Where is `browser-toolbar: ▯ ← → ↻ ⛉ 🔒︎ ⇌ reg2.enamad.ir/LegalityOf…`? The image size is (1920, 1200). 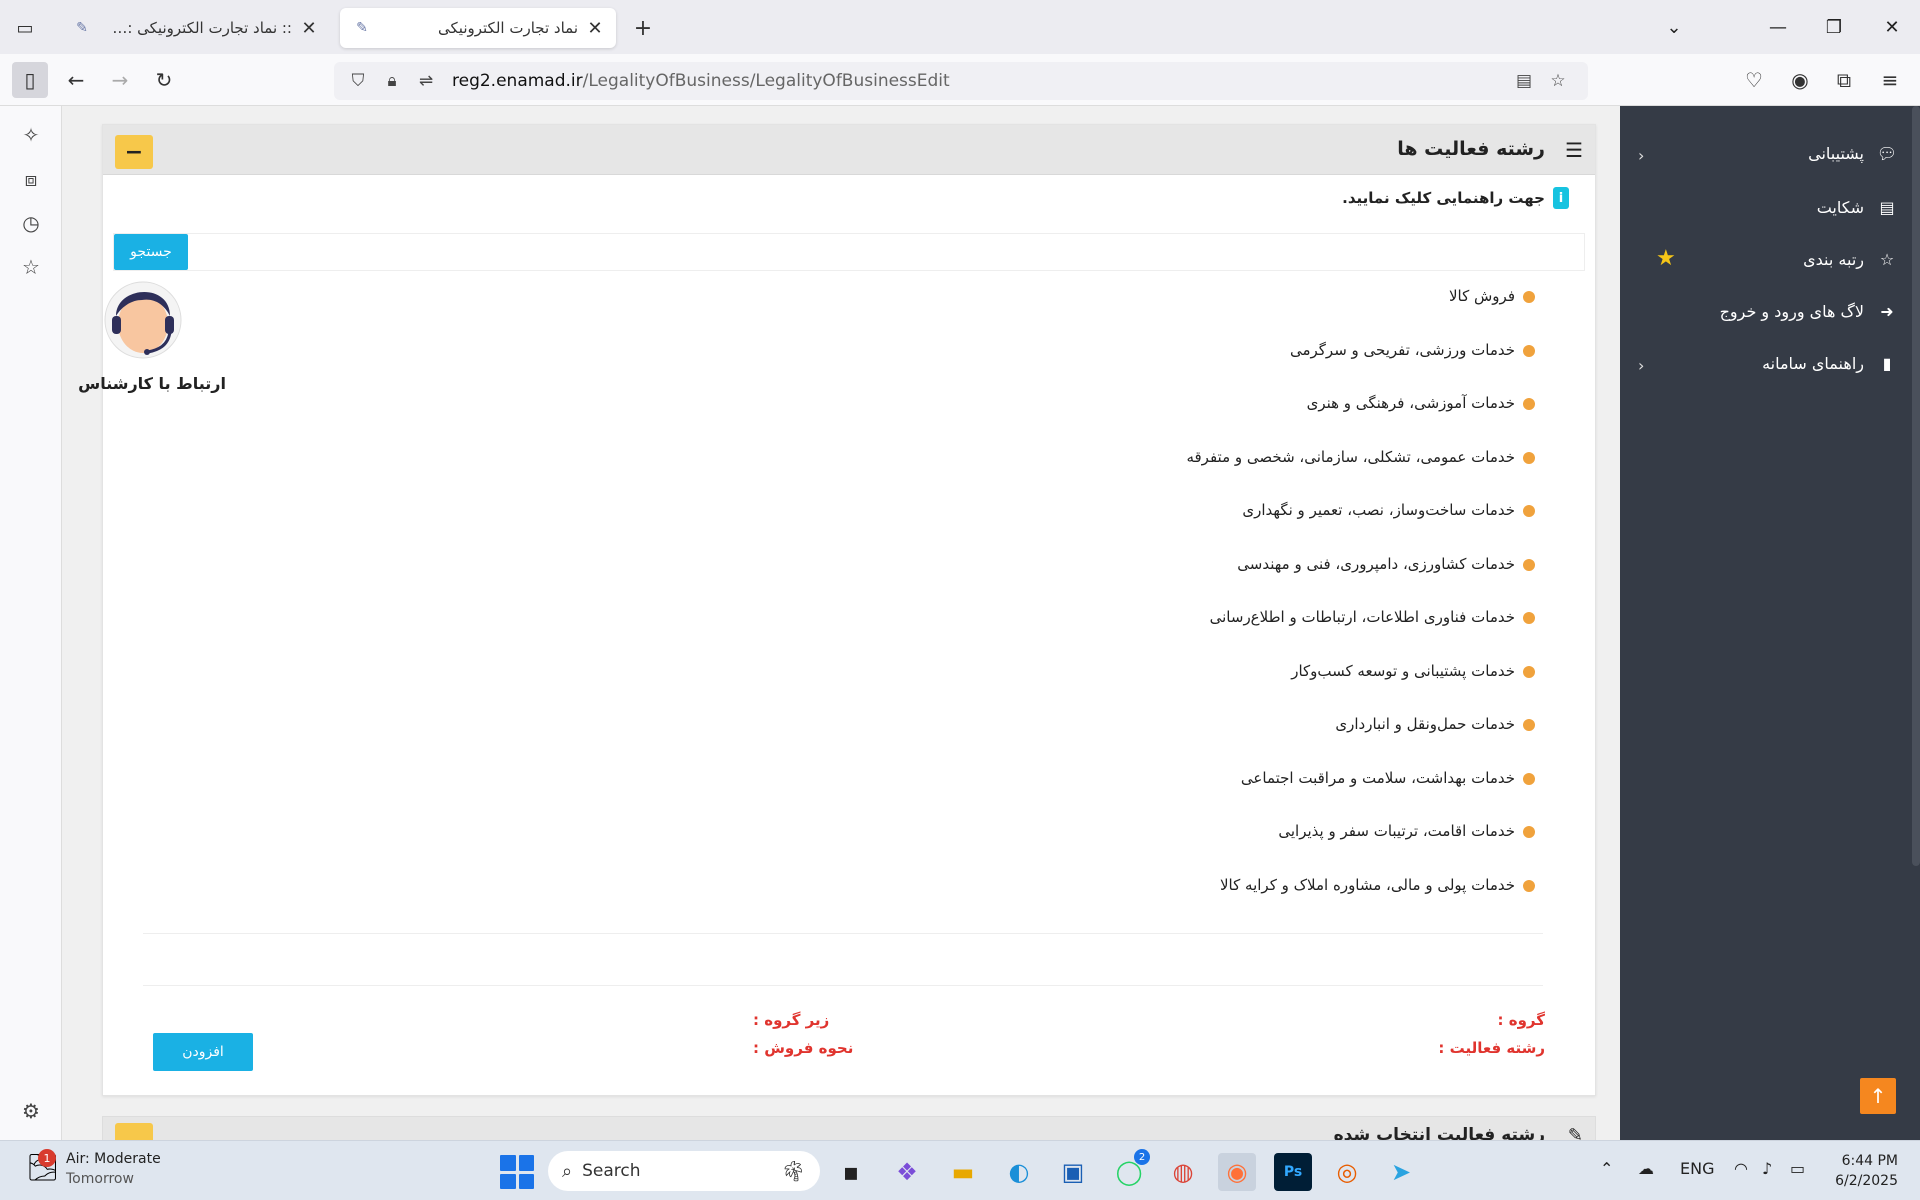
browser-toolbar: ▯ ← → ↻ ⛉ 🔒︎ ⇌ reg2.enamad.ir/LegalityOf… is located at coordinates (960, 80).